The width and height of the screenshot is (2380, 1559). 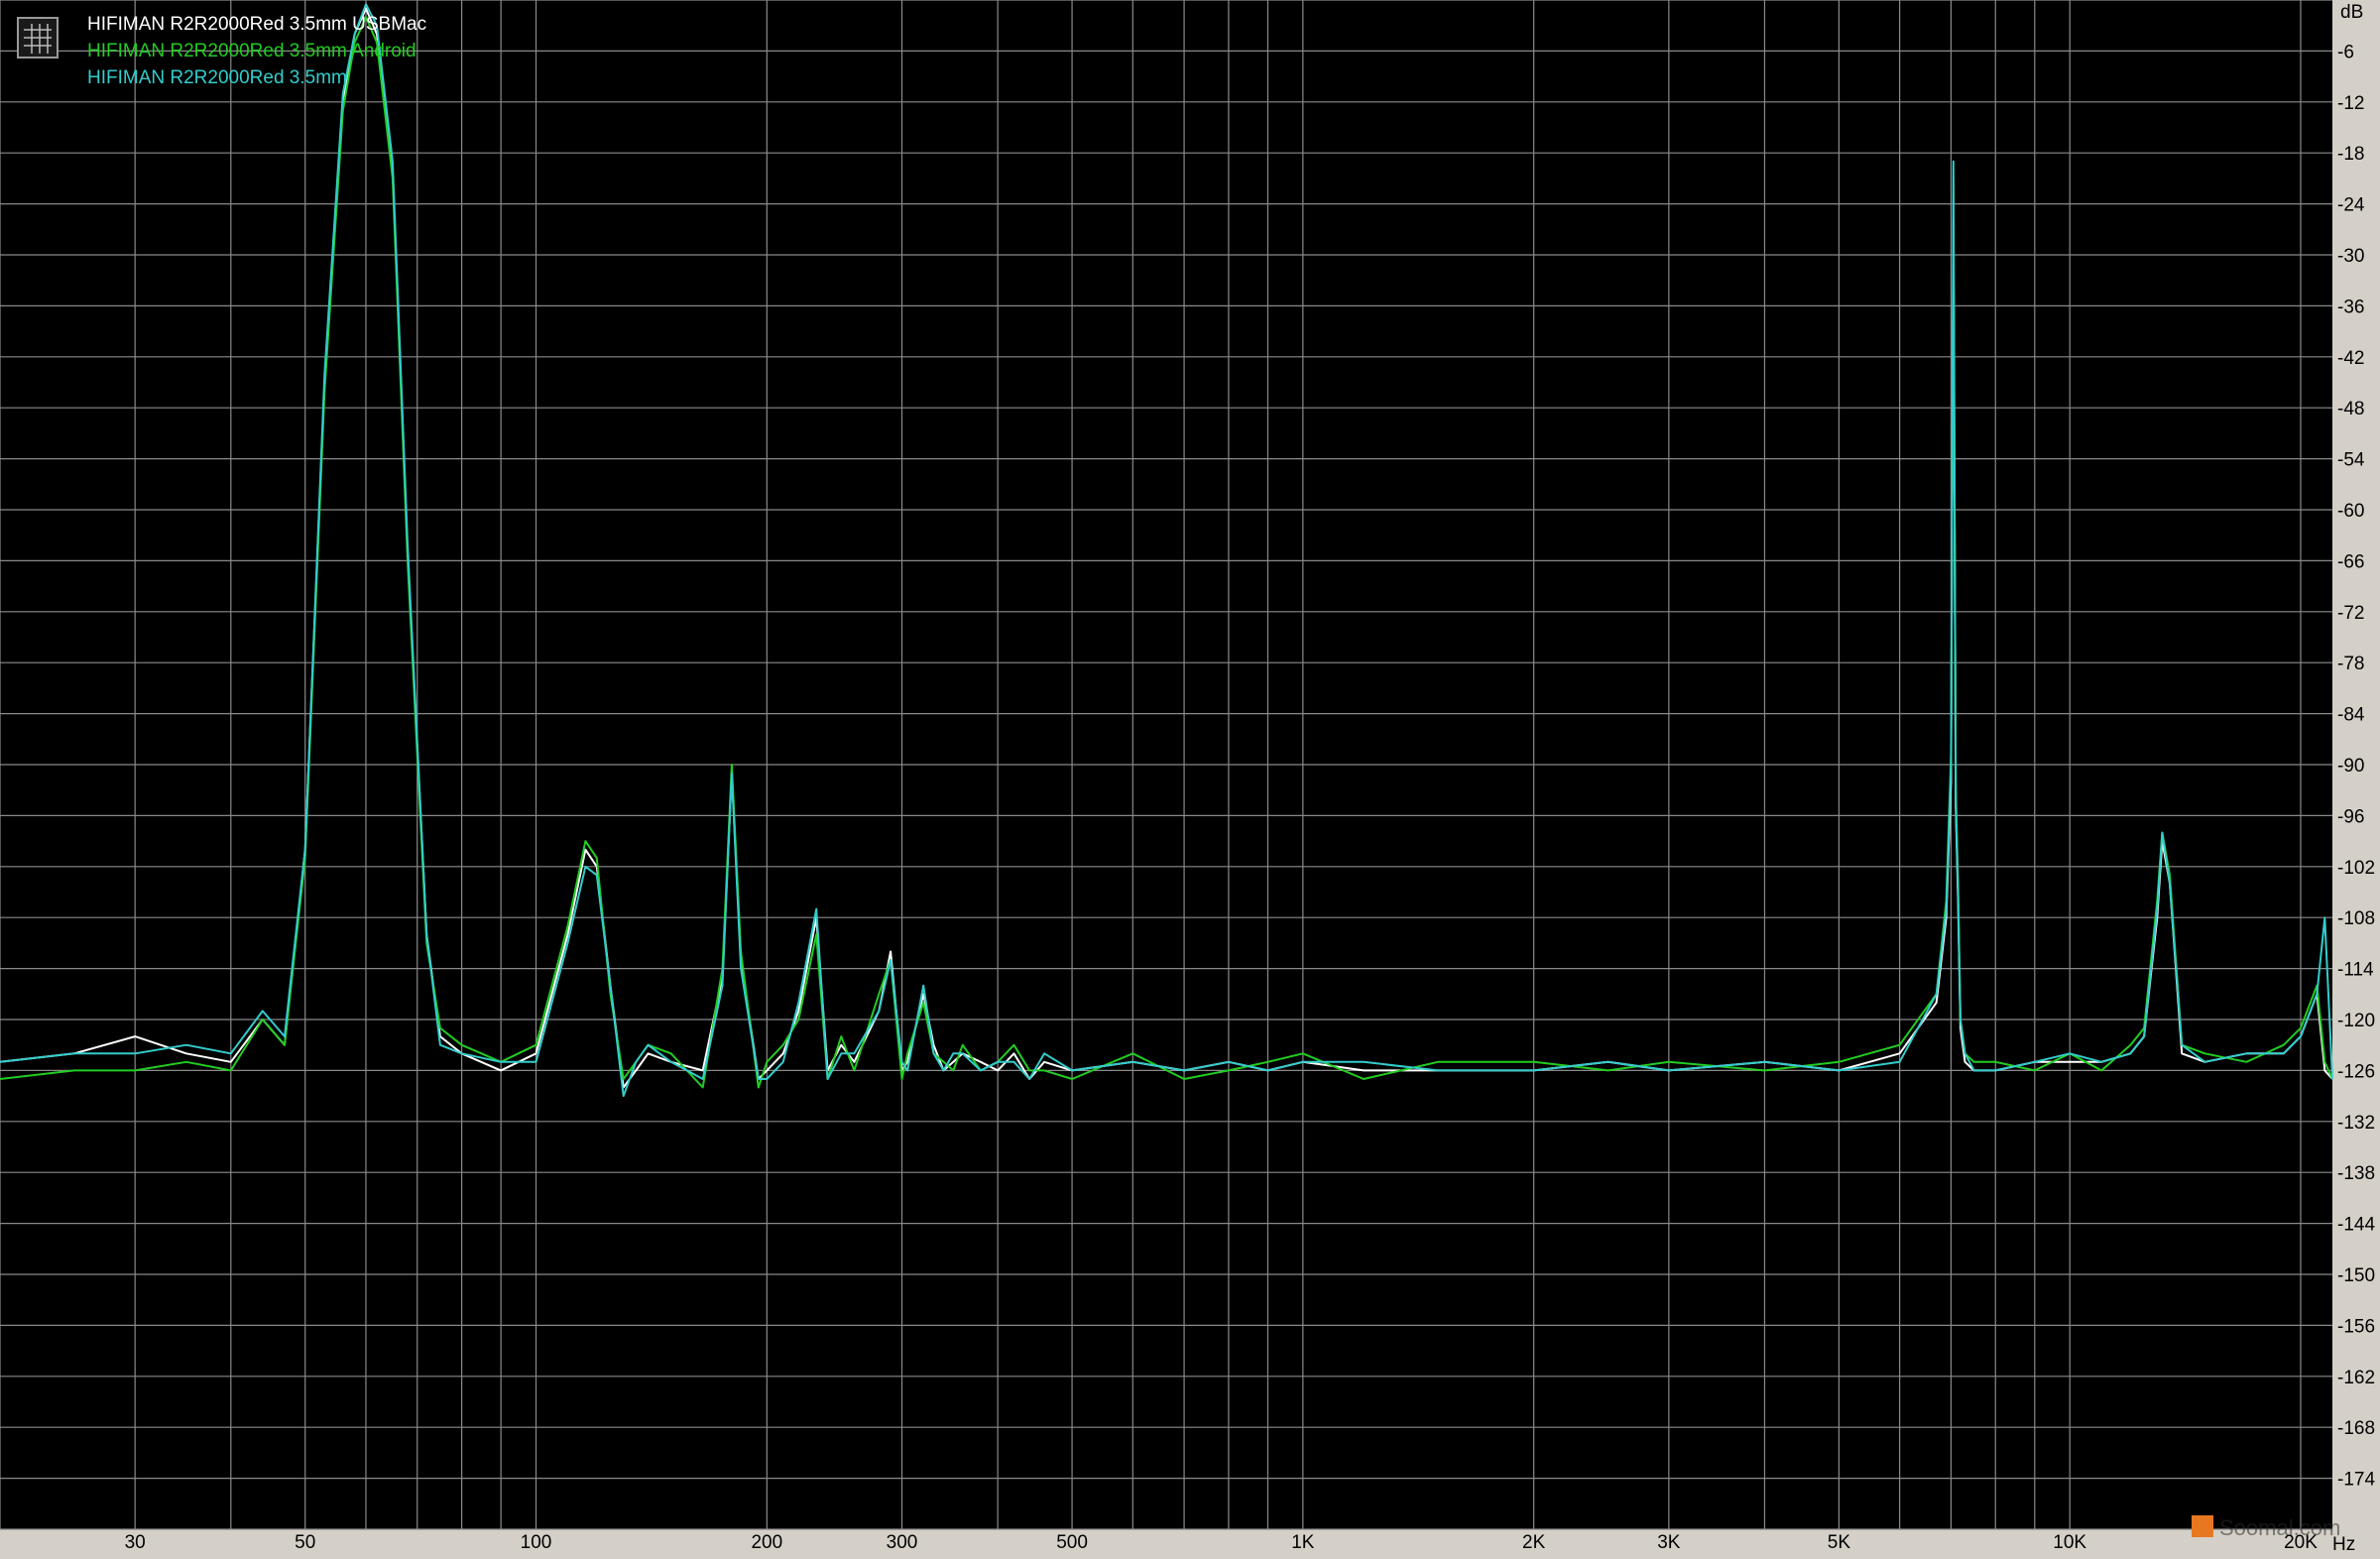 What do you see at coordinates (2345, 52) in the screenshot?
I see `y-tick-label: -6` at bounding box center [2345, 52].